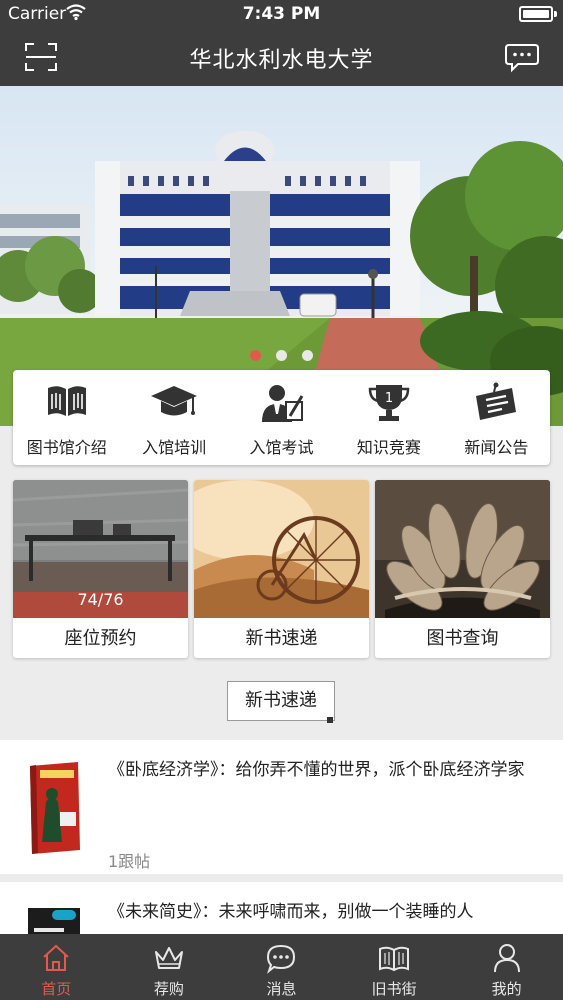 The width and height of the screenshot is (563, 1000). I want to click on trophy-icon: 1, so click(389, 403).